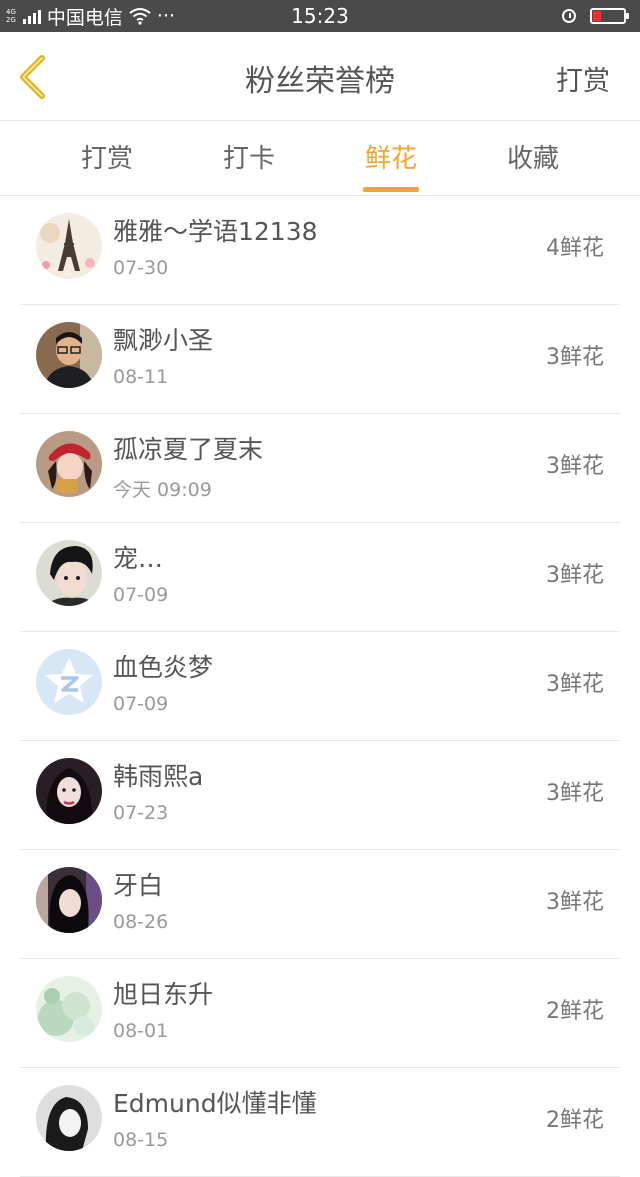  What do you see at coordinates (249, 158) in the screenshot?
I see `tab-checkin: 打卡` at bounding box center [249, 158].